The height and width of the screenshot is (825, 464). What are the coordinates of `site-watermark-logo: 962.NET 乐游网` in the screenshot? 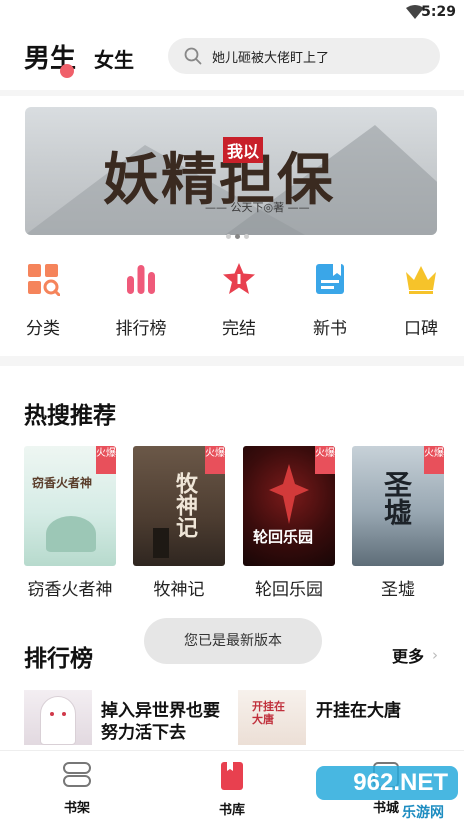 It's located at (383, 794).